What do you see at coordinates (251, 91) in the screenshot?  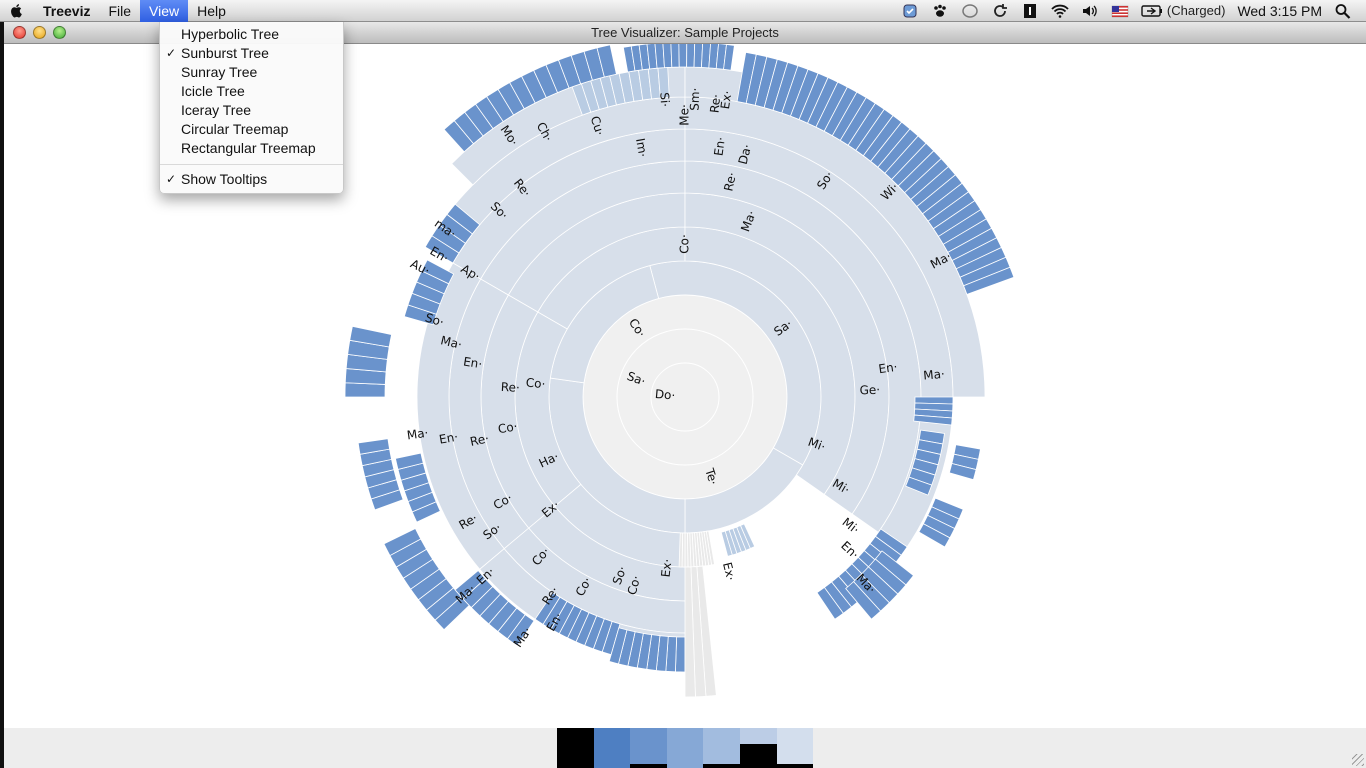 I see `menu-item-icicle-tree: Icicle Tree` at bounding box center [251, 91].